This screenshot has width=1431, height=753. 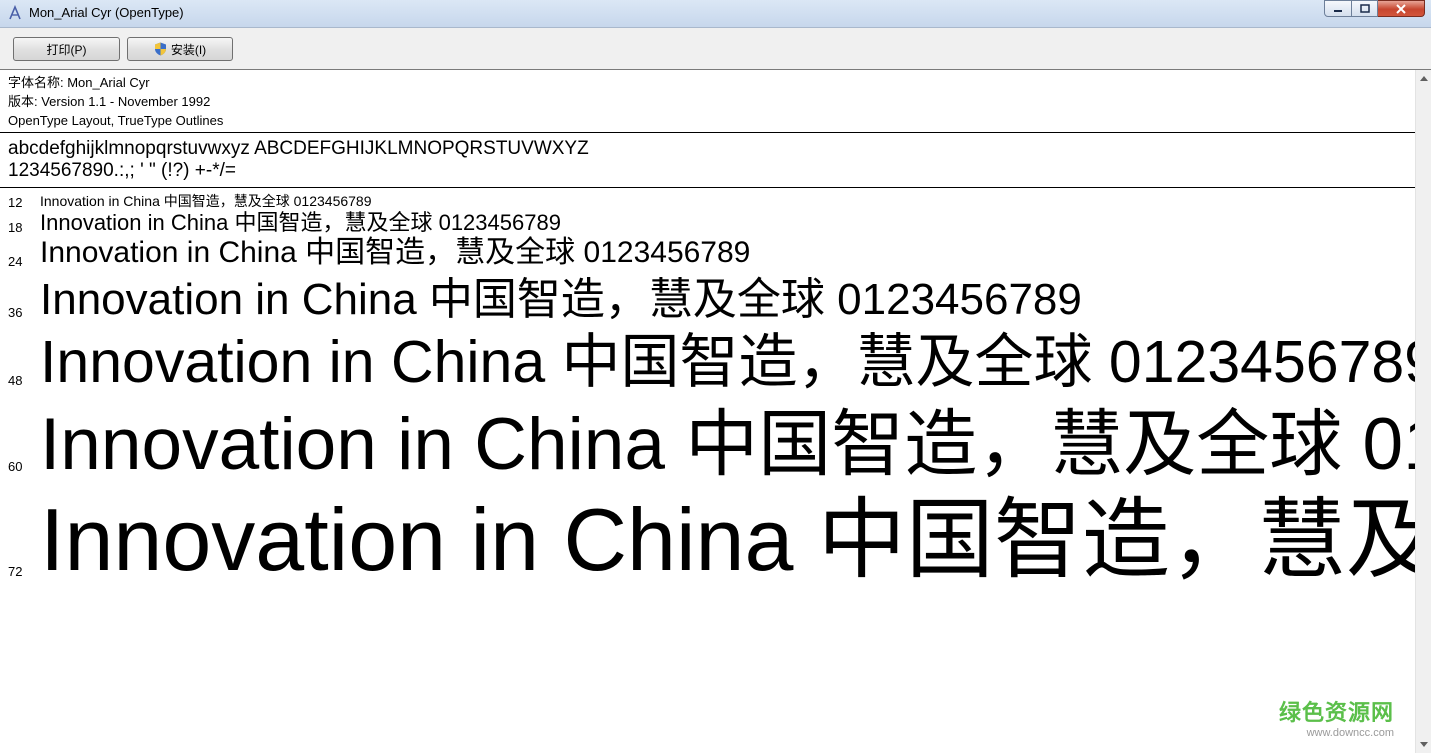 I want to click on size-label: 60, so click(x=15, y=466).